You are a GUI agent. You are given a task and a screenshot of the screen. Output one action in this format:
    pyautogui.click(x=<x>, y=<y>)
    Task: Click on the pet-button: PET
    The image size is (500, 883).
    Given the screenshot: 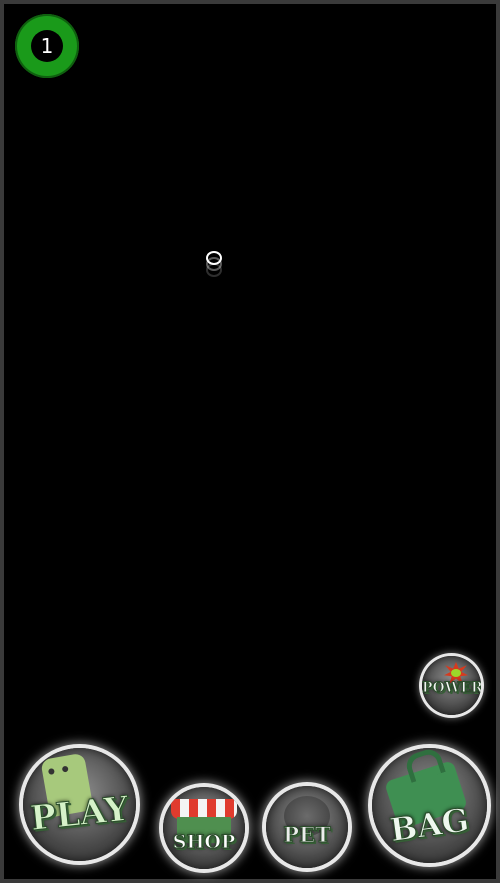 What is the action you would take?
    pyautogui.click(x=307, y=827)
    